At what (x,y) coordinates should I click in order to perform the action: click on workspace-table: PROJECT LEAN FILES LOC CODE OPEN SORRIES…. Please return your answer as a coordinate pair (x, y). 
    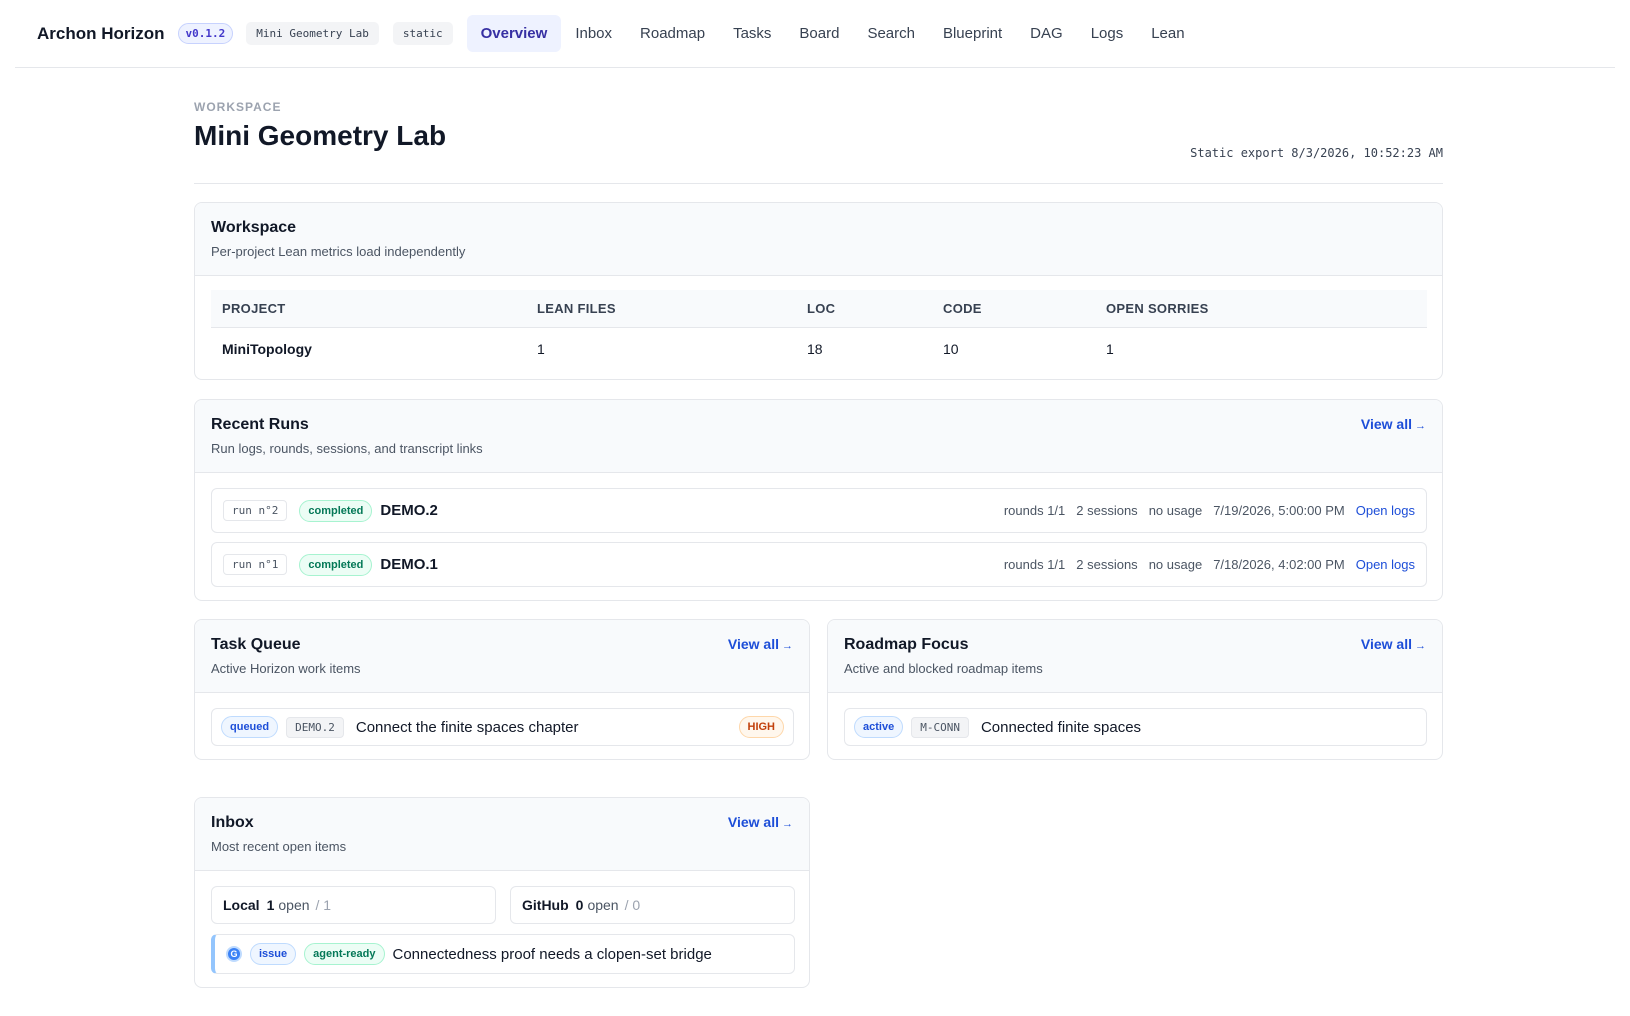
    Looking at the image, I should click on (819, 330).